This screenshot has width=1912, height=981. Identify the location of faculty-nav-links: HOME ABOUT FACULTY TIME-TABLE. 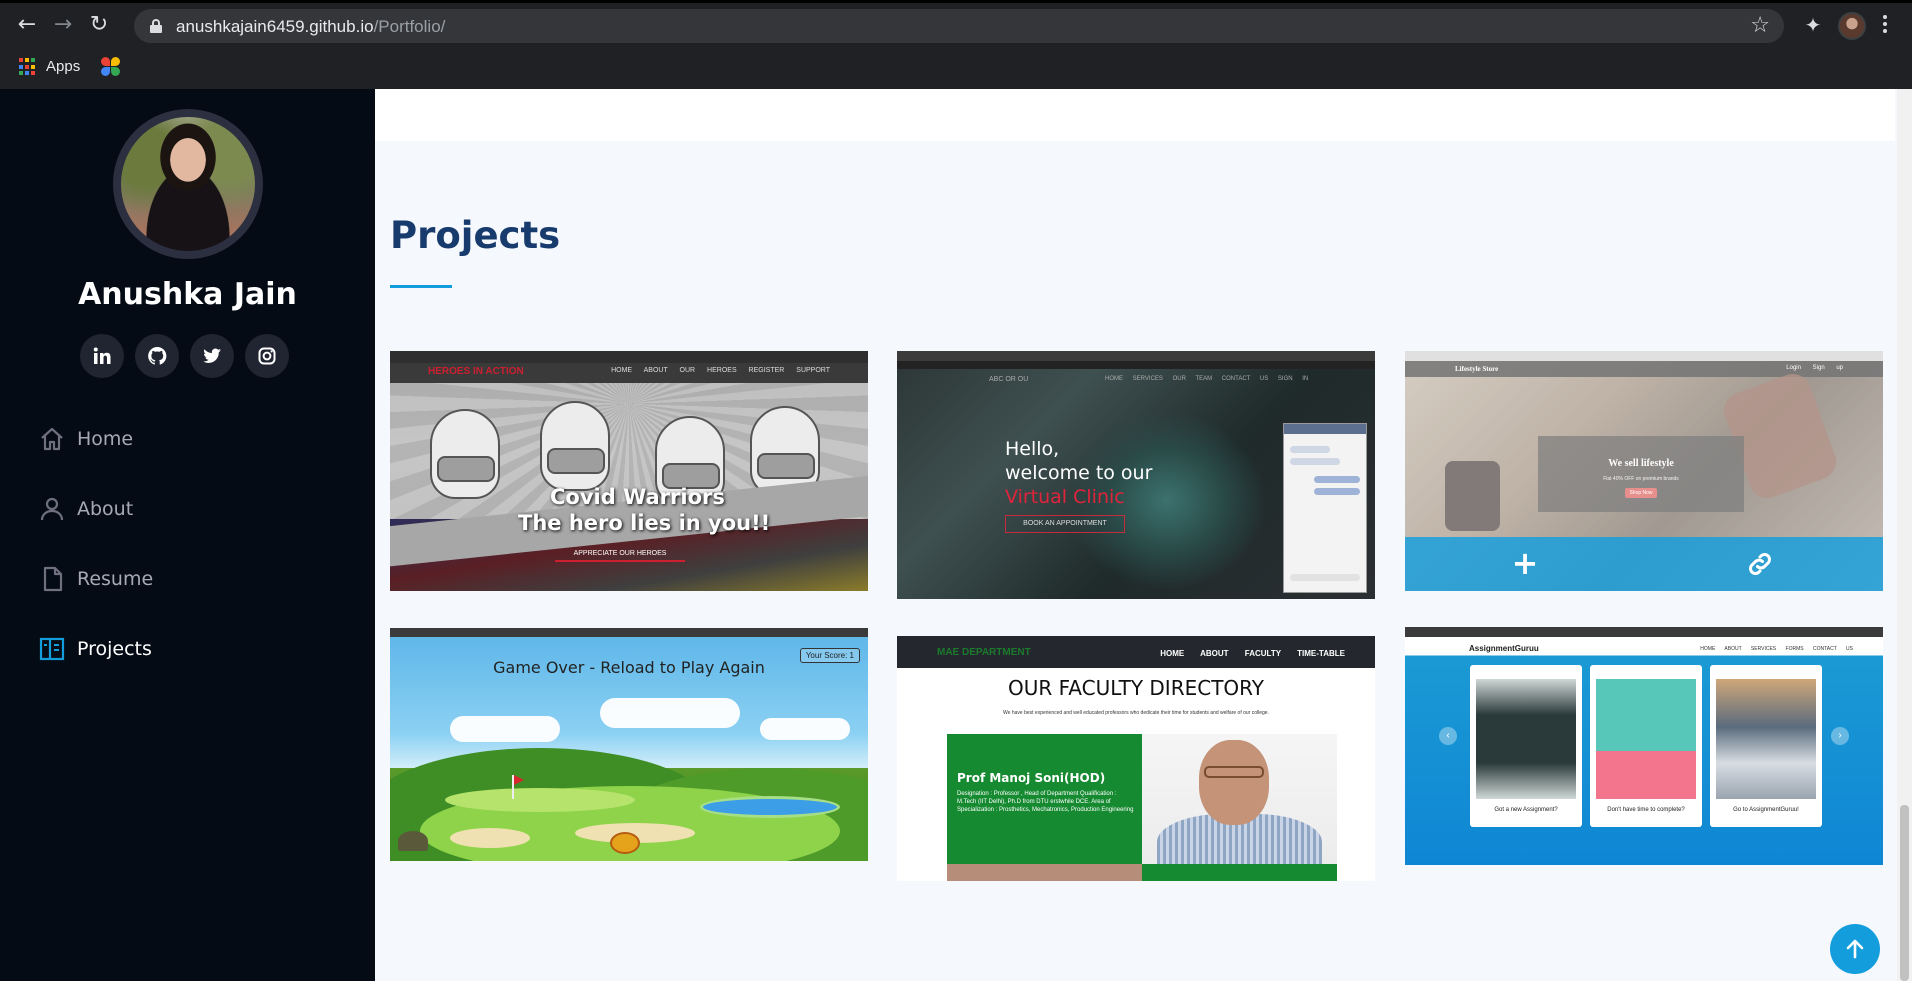
(1252, 653).